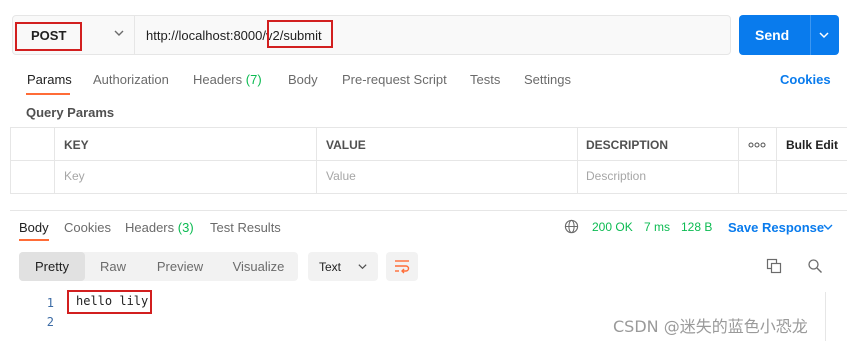 The height and width of the screenshot is (341, 847). What do you see at coordinates (341, 176) in the screenshot?
I see `value-input: Value` at bounding box center [341, 176].